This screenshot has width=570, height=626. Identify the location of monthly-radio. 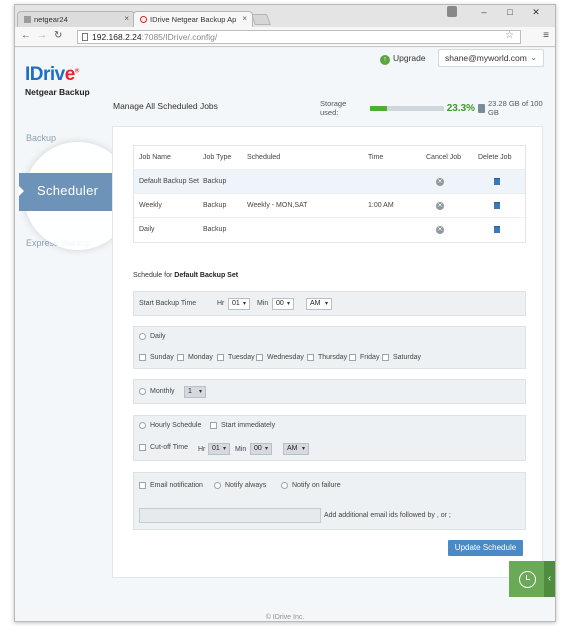
(142, 391).